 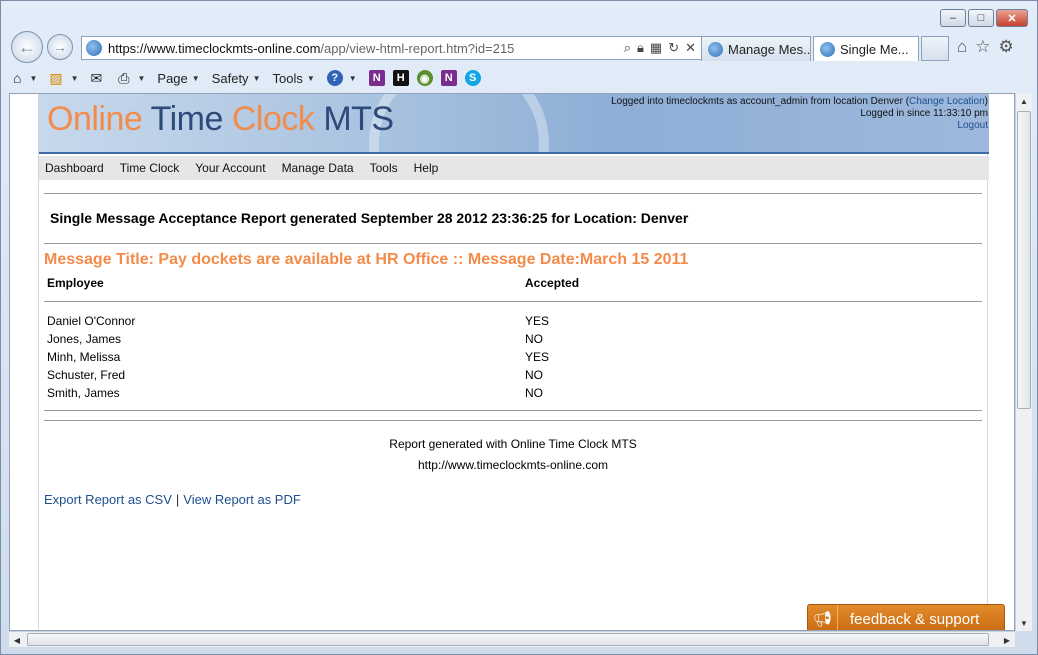 What do you see at coordinates (214, 48) in the screenshot?
I see `url-host: https://www.timeclockmts-online.com` at bounding box center [214, 48].